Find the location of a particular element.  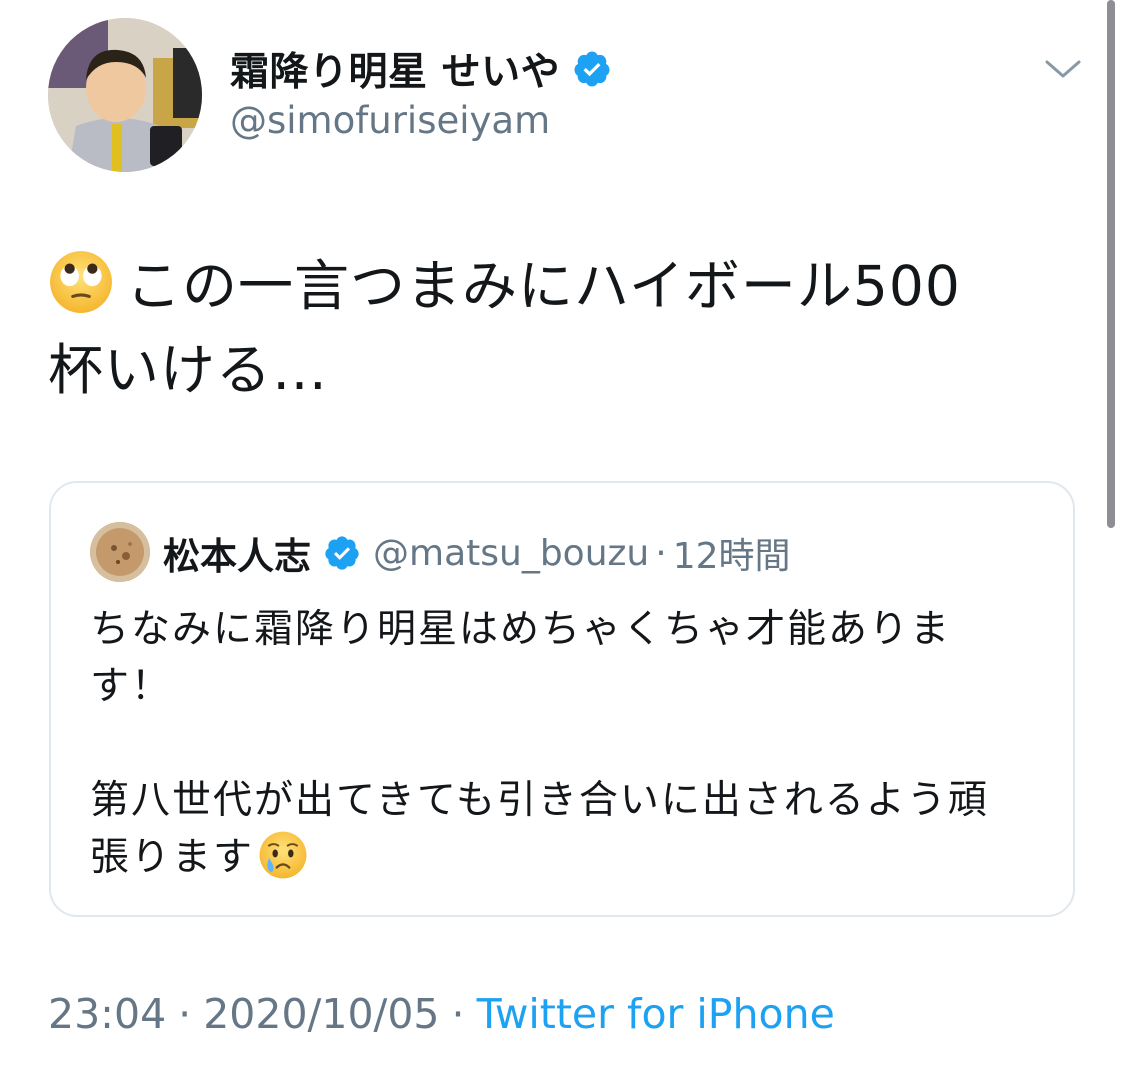

author-handle: @simofuriseiyam is located at coordinates (390, 120).